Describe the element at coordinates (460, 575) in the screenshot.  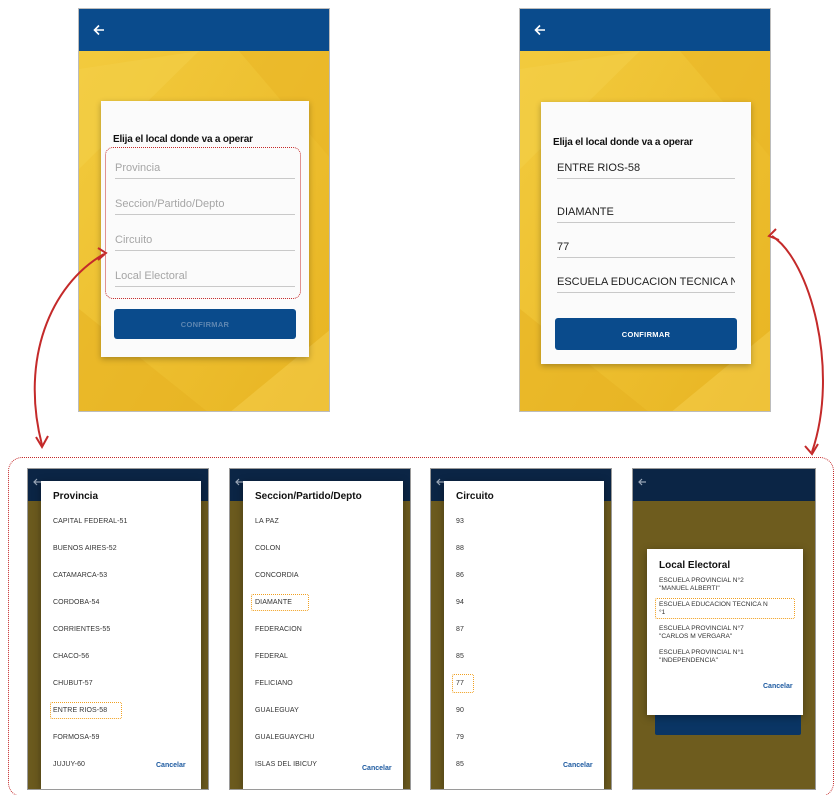
I see `list-item: 86` at that location.